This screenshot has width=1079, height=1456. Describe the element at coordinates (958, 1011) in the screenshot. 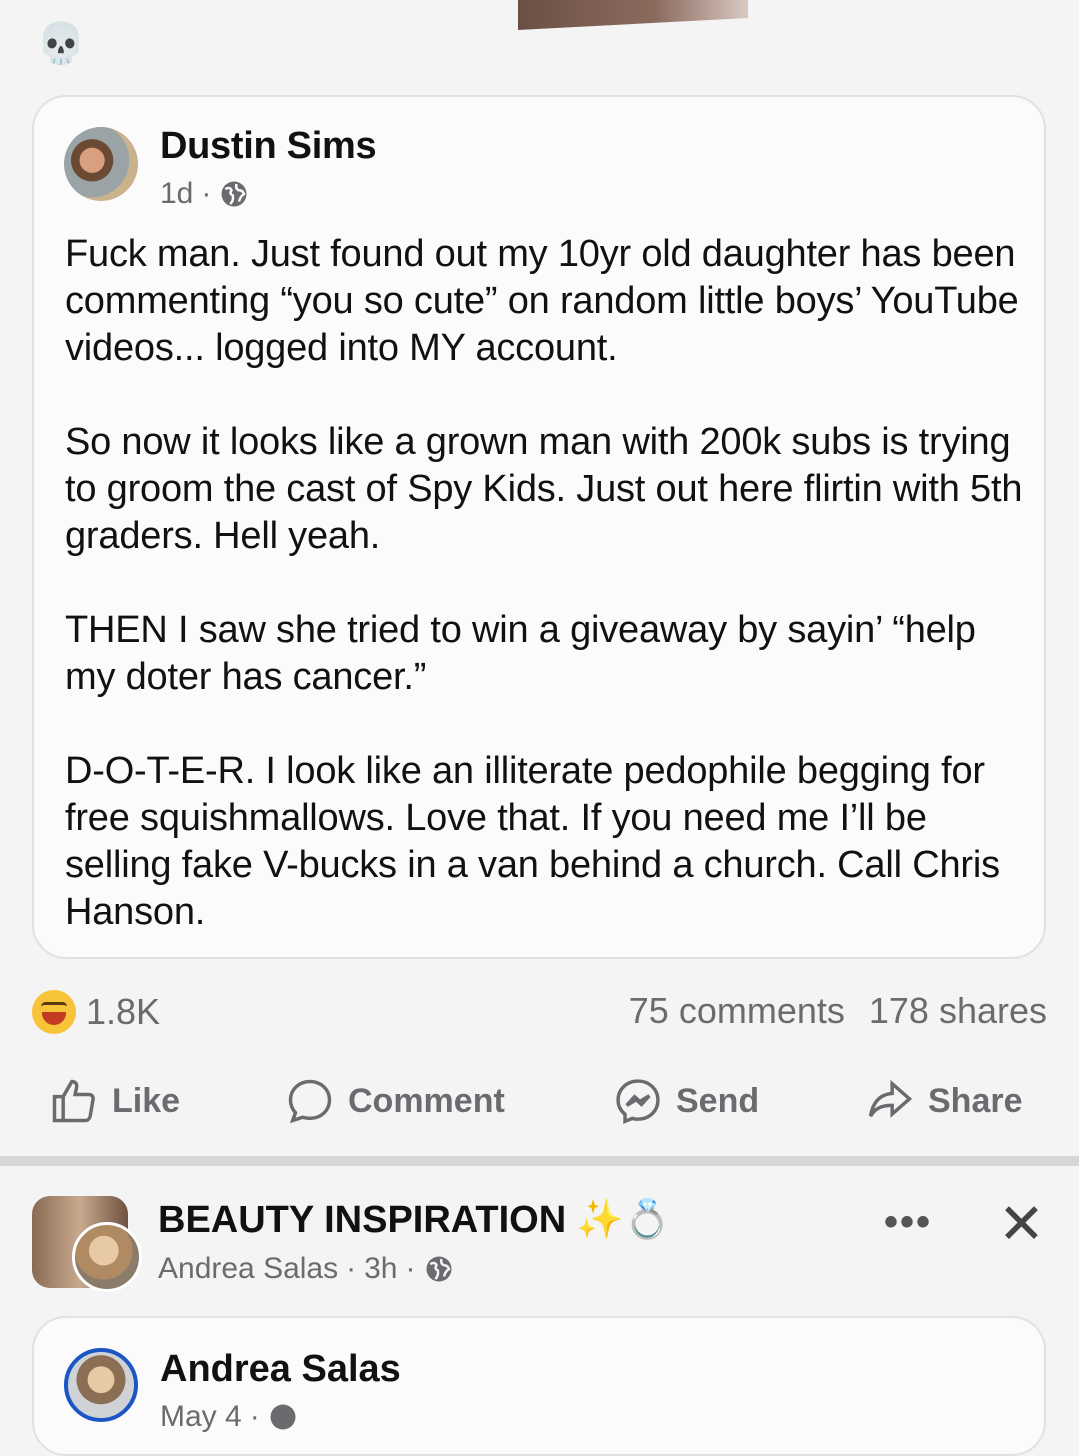

I see `share-count: 178 shares` at that location.